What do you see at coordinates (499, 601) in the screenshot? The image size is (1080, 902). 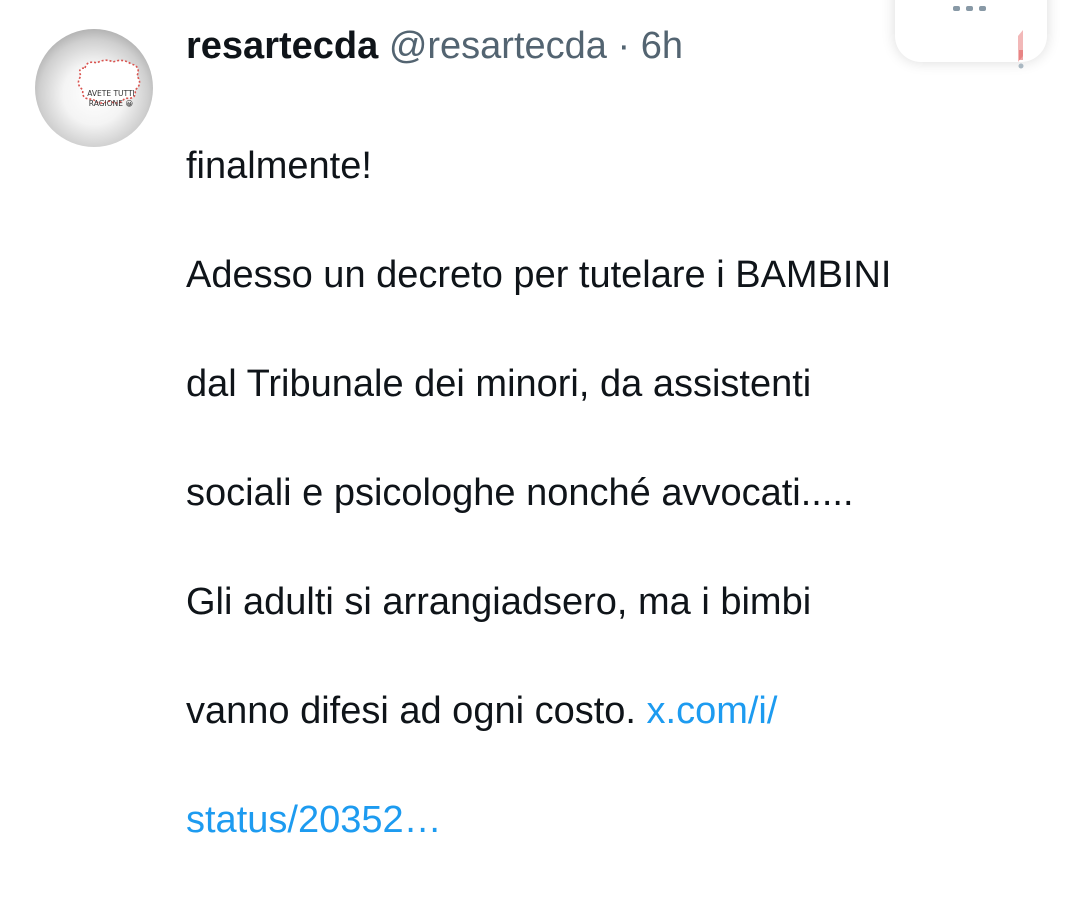 I see `tweet-line: Gli adulti si arrangiadsero, ma i bimbi` at bounding box center [499, 601].